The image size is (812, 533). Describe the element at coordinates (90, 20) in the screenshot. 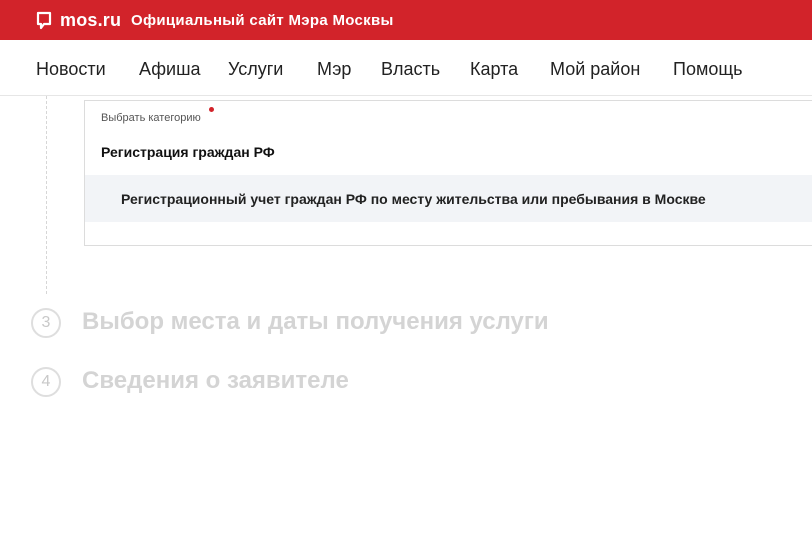

I see `logo-text: mos.ru` at that location.